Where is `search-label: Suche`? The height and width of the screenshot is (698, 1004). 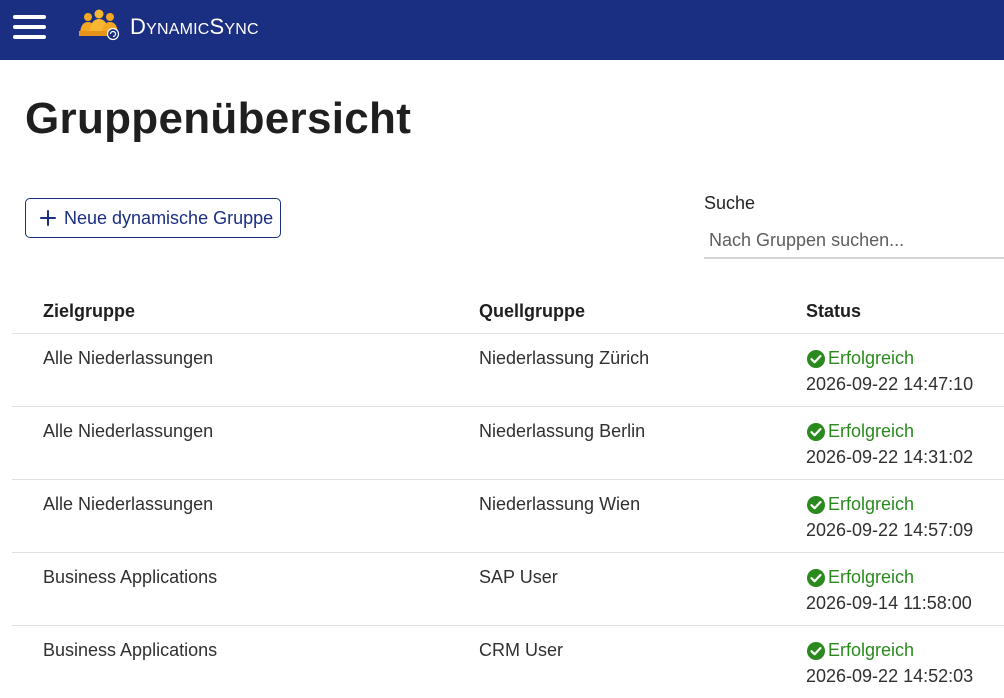
search-label: Suche is located at coordinates (730, 203).